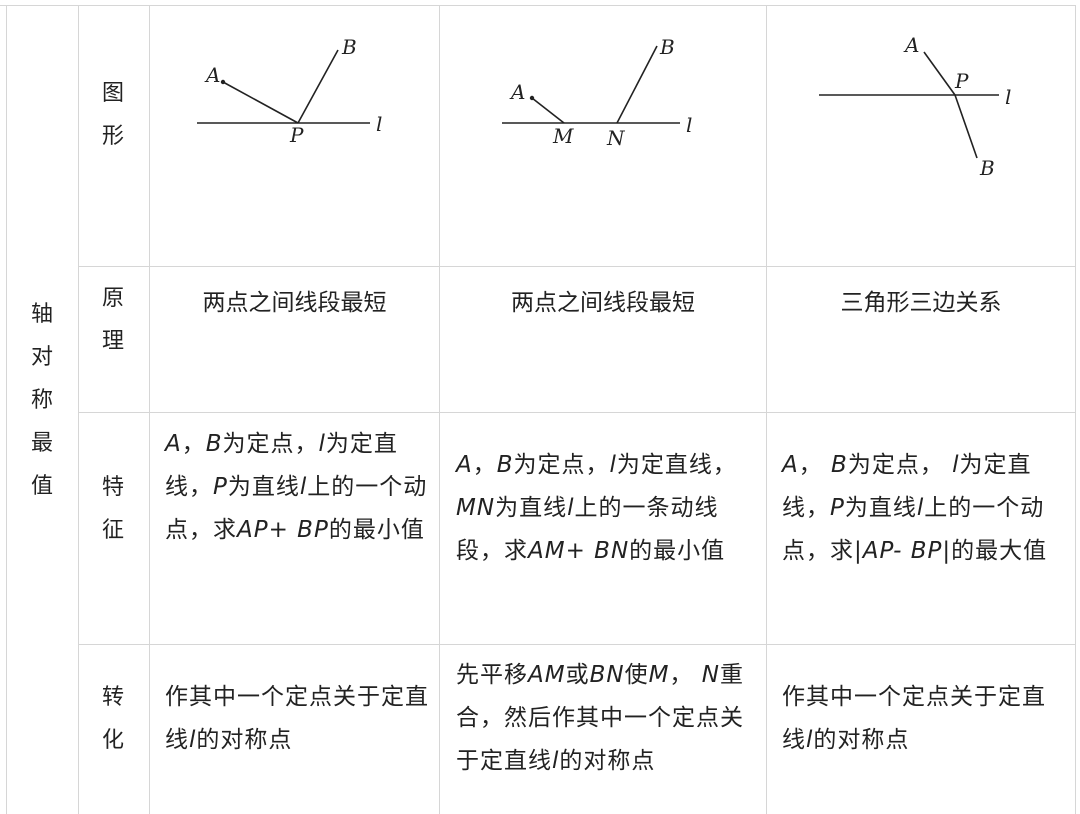 The image size is (1080, 814). What do you see at coordinates (603, 303) in the screenshot?
I see `principle-2: 两点之间线段最短` at bounding box center [603, 303].